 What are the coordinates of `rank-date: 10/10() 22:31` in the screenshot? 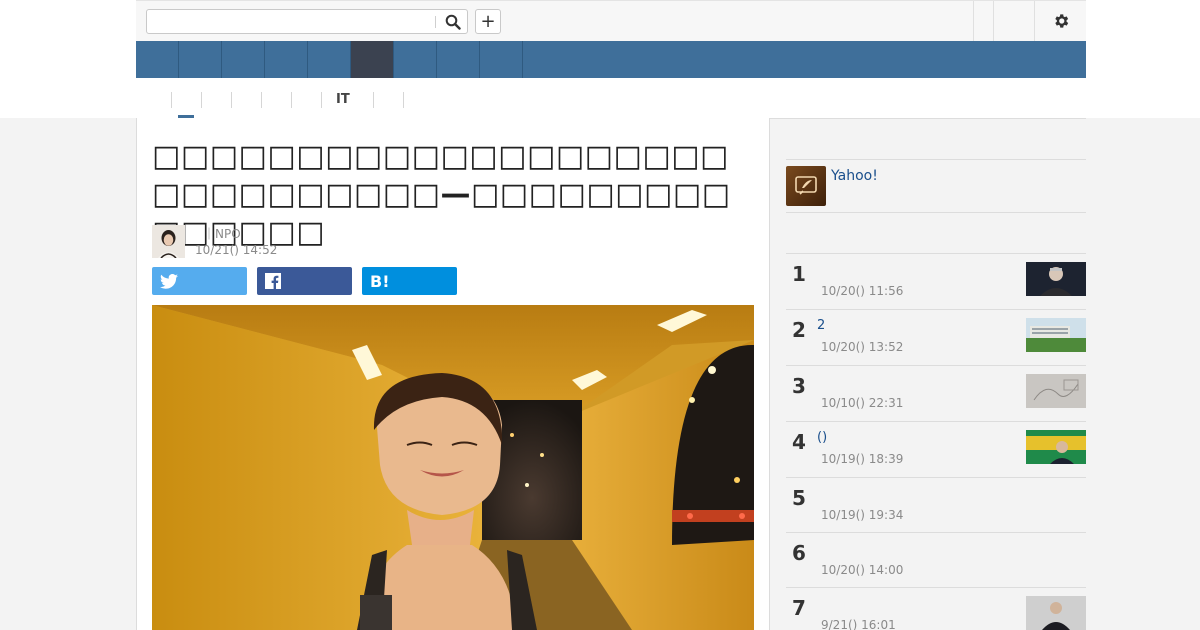 It's located at (862, 403).